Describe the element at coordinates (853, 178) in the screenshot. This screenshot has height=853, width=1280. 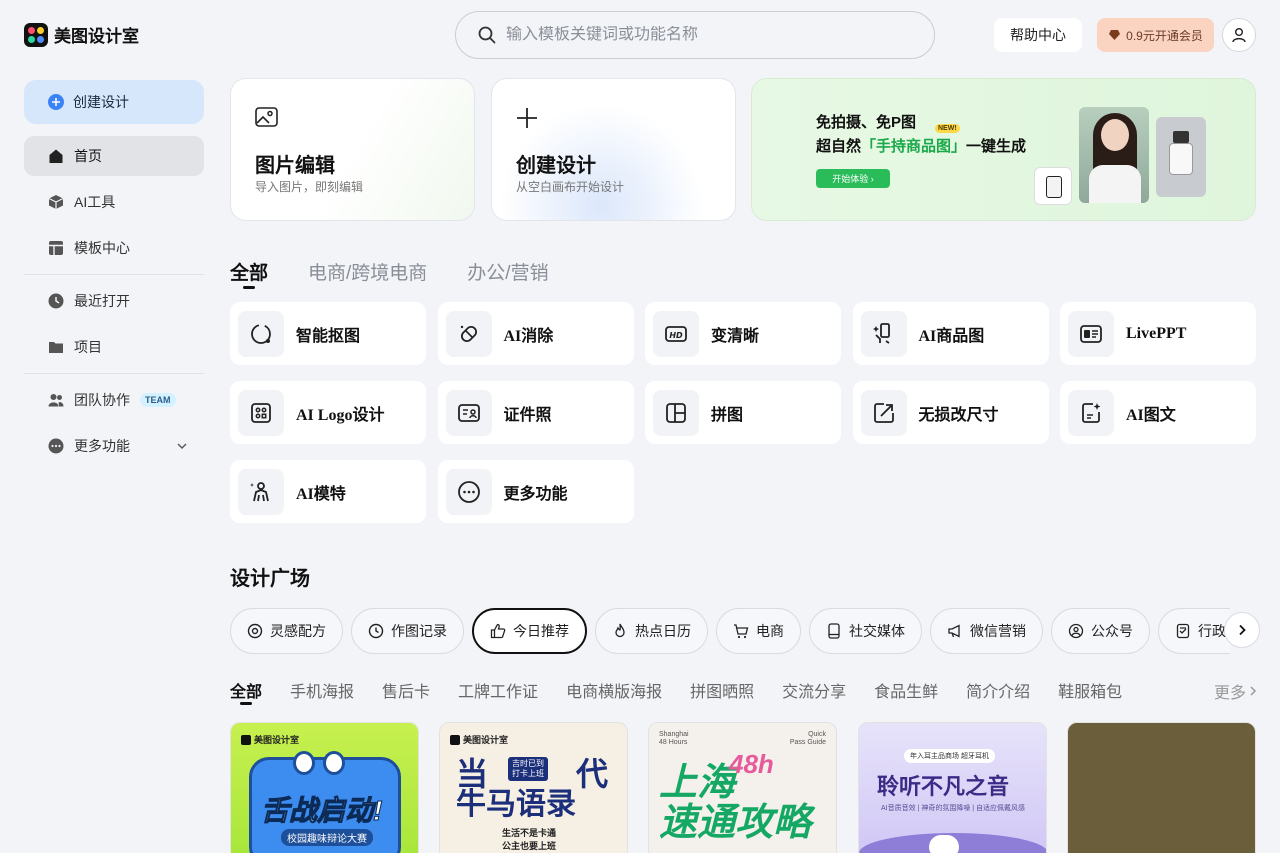
I see `banner-start-button: 开始体验 ›` at that location.